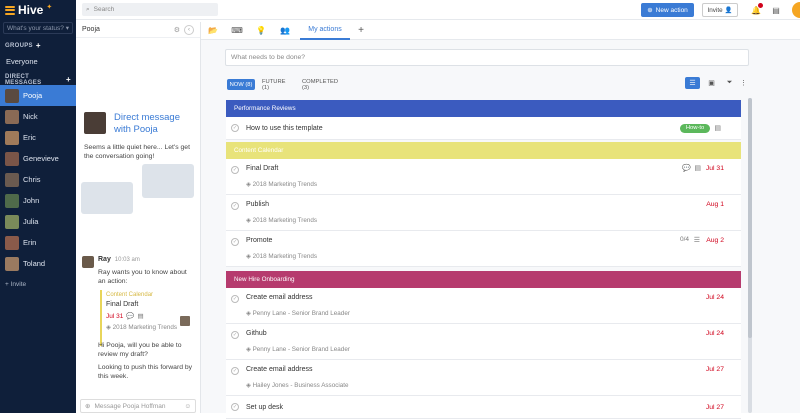  Describe the element at coordinates (257, 204) in the screenshot. I see `action-title: Publish` at that location.